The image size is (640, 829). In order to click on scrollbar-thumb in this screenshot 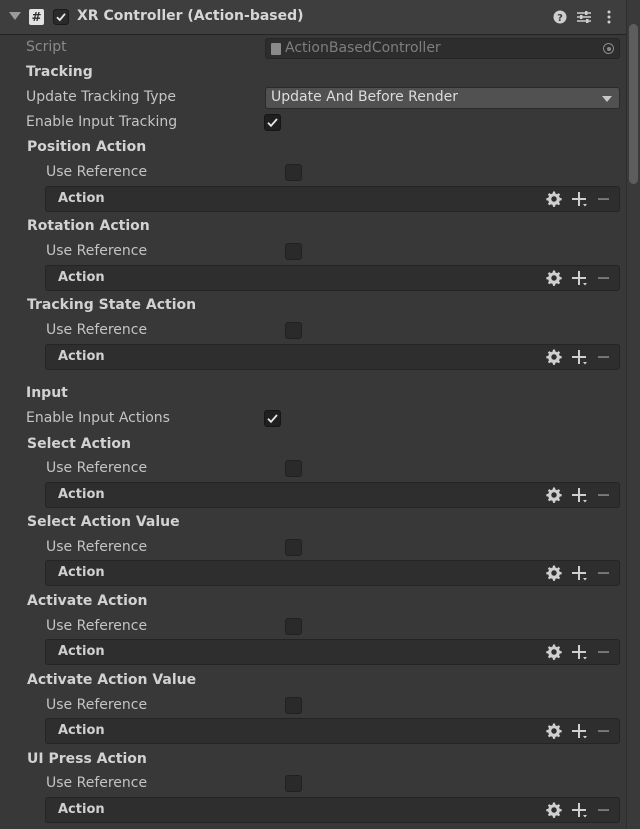, I will do `click(633, 104)`.